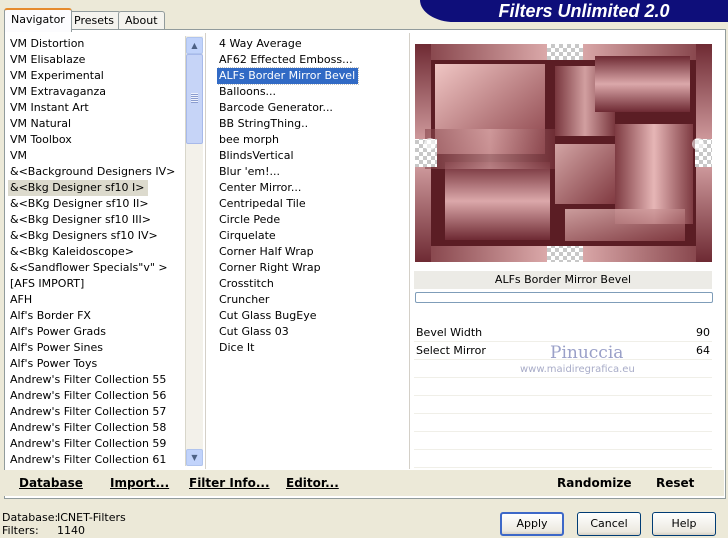 The height and width of the screenshot is (538, 728). I want to click on filter-list-item: Circle Pede, so click(250, 220).